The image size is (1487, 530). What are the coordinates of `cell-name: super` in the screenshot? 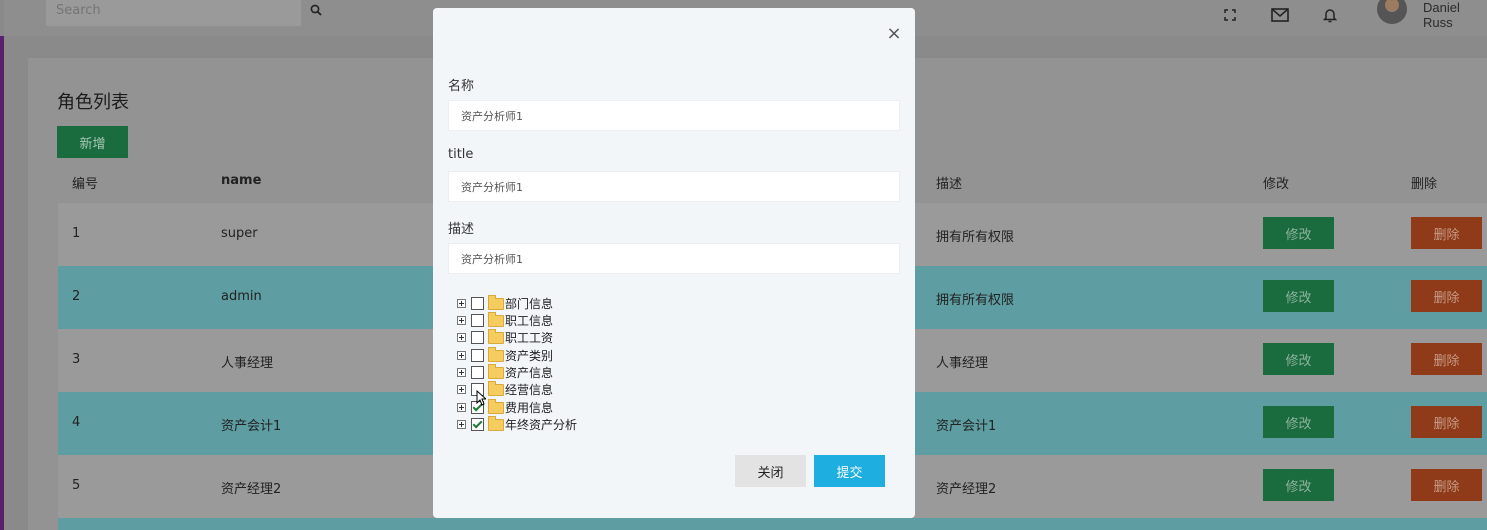 It's located at (239, 233).